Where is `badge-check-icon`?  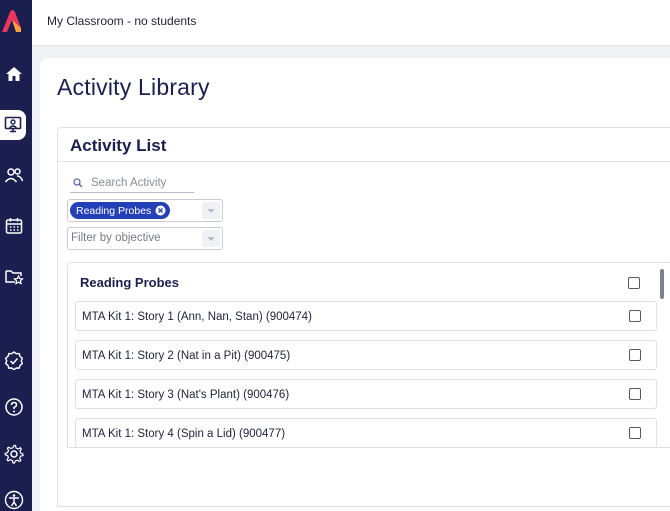
badge-check-icon is located at coordinates (14, 360).